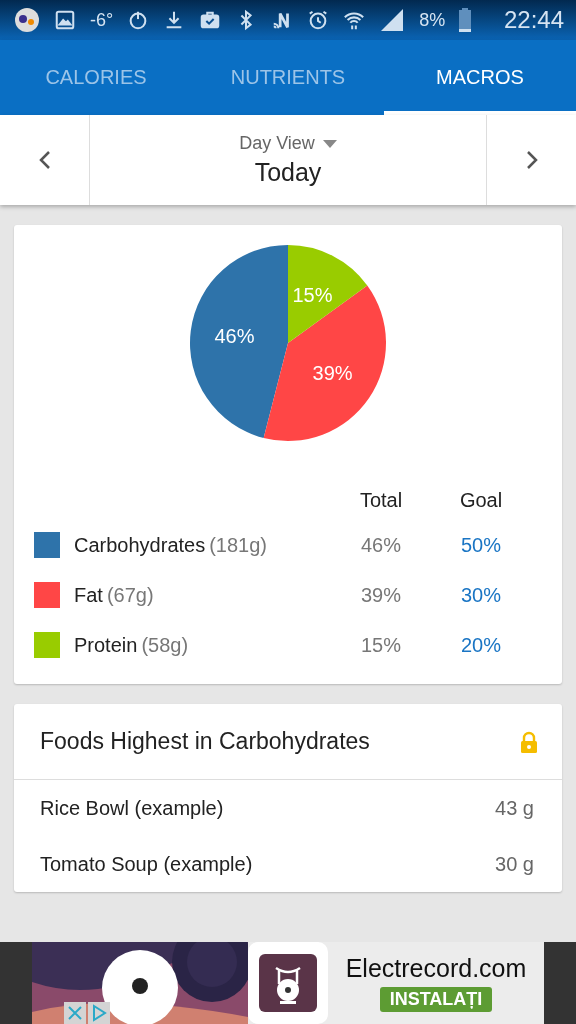 The image size is (576, 1024). I want to click on column-header: Goal, so click(481, 500).